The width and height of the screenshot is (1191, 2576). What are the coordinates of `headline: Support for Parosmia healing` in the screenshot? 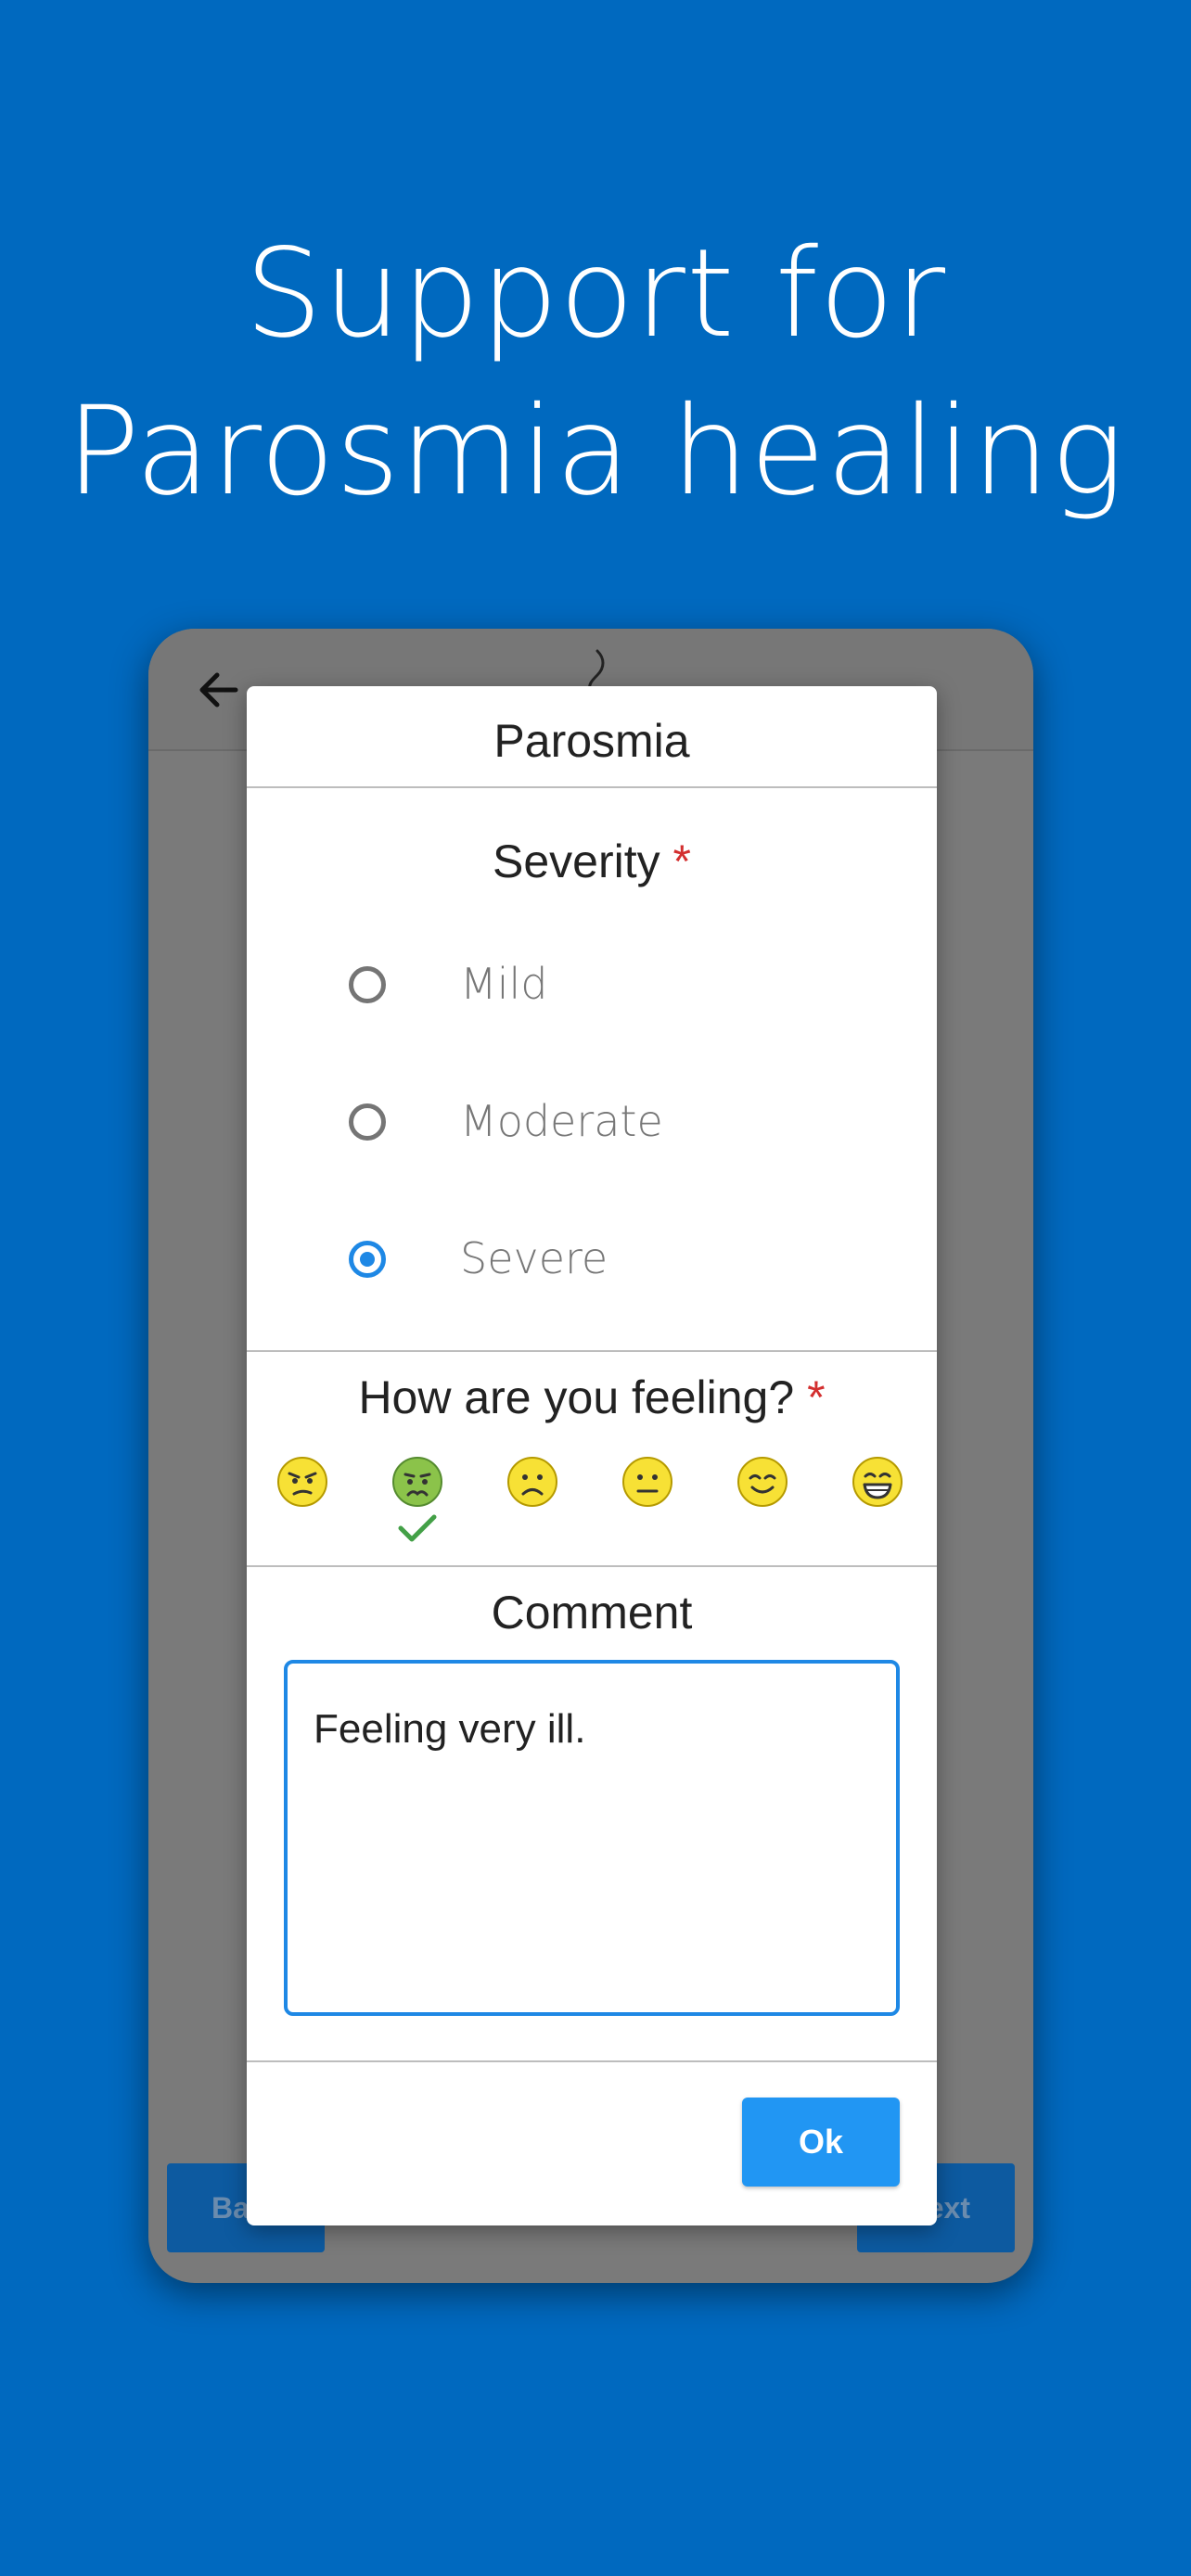 It's located at (595, 373).